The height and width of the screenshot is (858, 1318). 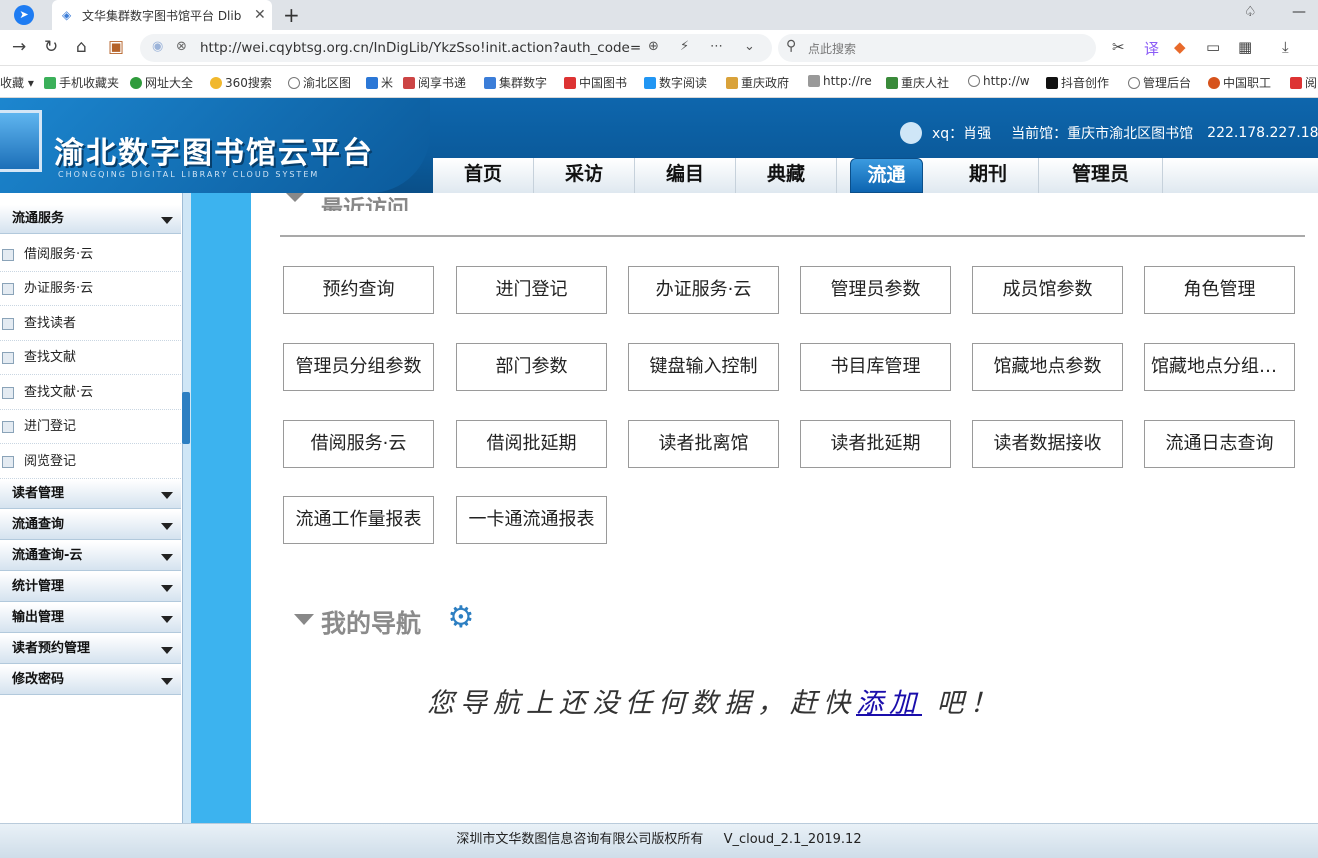 I want to click on quick-button: 流通工作量报表, so click(x=358, y=520).